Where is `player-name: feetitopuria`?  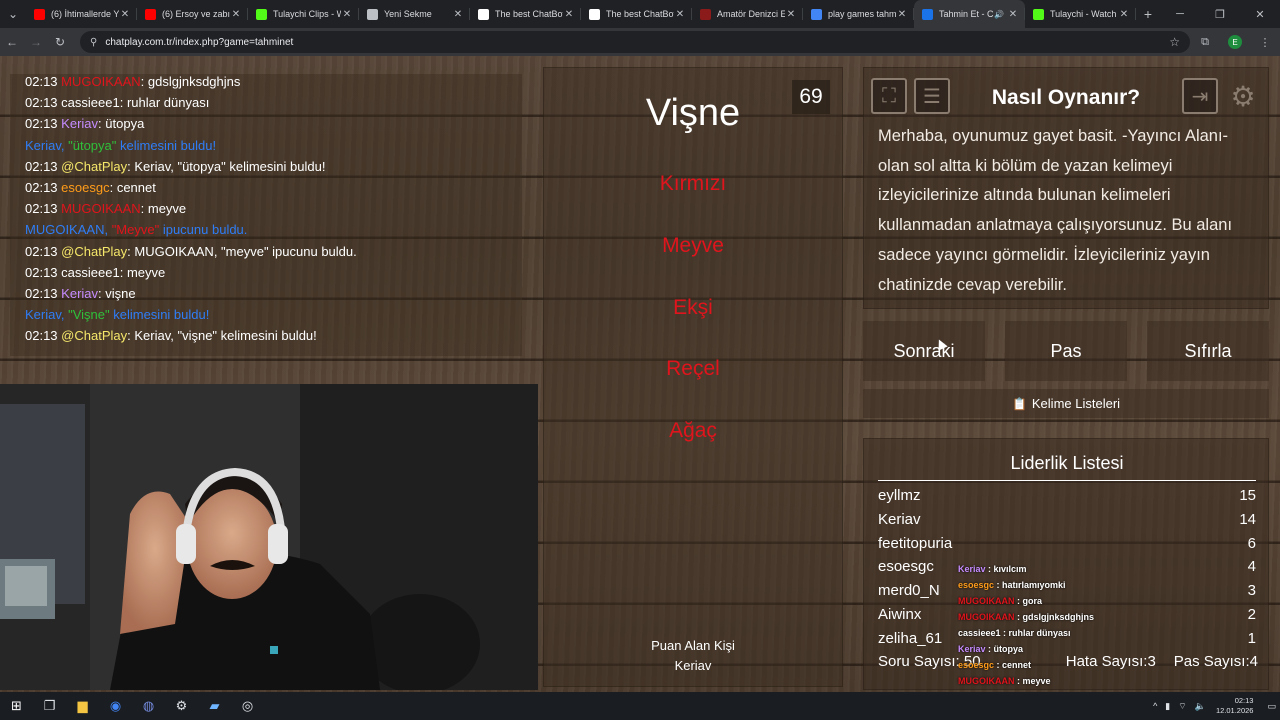 player-name: feetitopuria is located at coordinates (915, 543).